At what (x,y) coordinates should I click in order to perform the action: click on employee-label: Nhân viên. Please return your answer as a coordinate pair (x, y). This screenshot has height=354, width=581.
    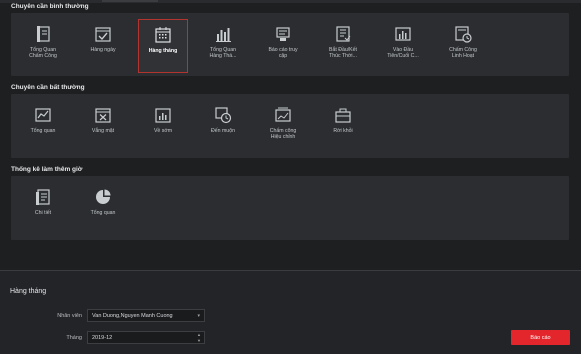
    Looking at the image, I should click on (69, 316).